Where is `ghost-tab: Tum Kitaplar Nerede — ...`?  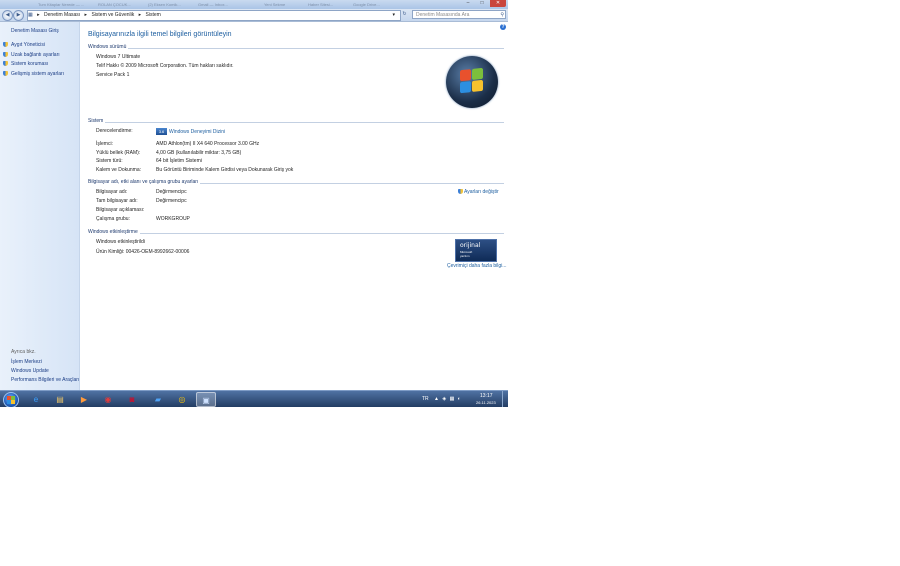 ghost-tab: Tum Kitaplar Nerede — ... is located at coordinates (57, 4).